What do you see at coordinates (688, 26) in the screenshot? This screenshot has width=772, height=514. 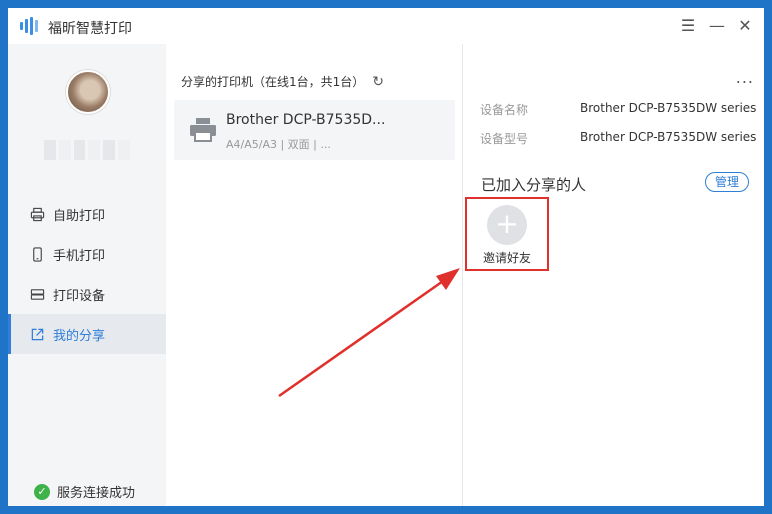 I see `menu-button: ☰` at bounding box center [688, 26].